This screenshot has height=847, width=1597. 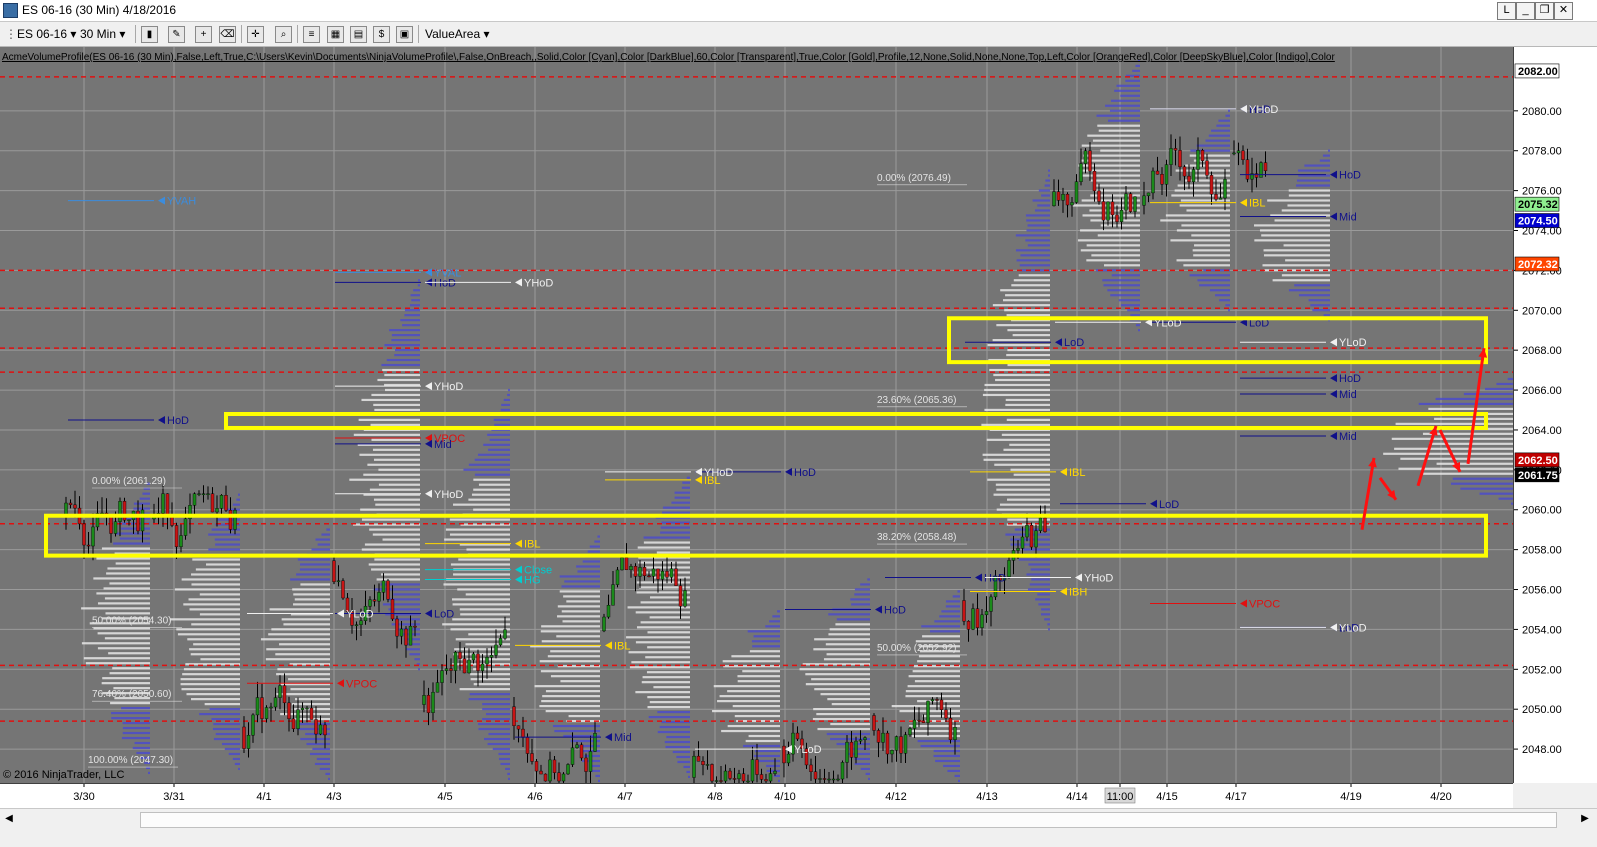 What do you see at coordinates (227, 34) in the screenshot?
I see `eraser-icon: ⌫` at bounding box center [227, 34].